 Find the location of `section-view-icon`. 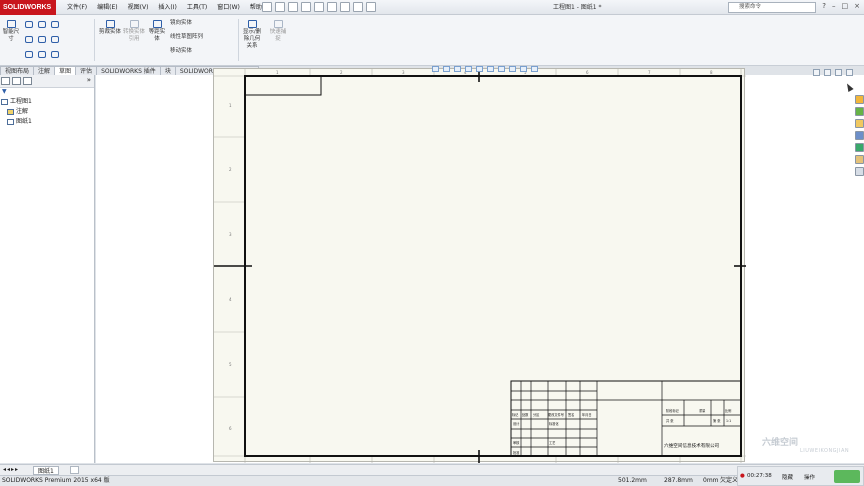

section-view-icon is located at coordinates (468, 69).